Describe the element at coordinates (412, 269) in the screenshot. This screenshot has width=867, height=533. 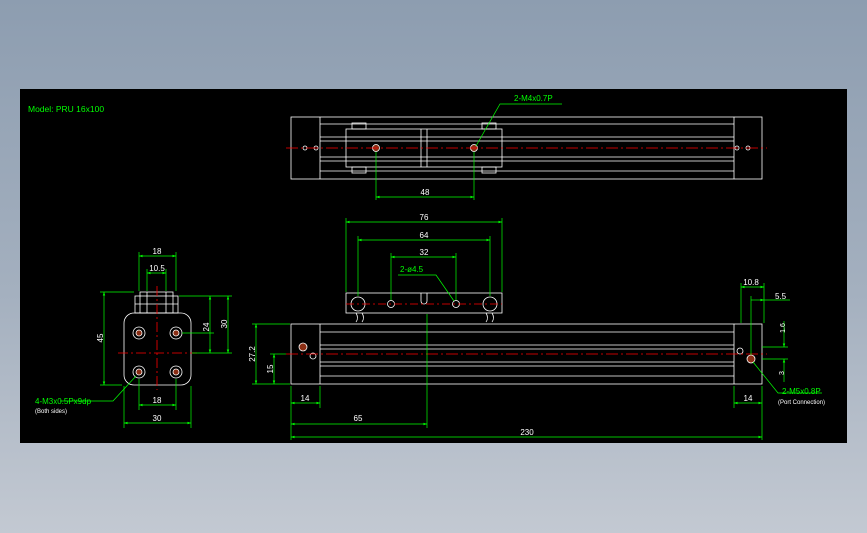
I see `callout-carriage-holes: 2-ø4.5` at that location.